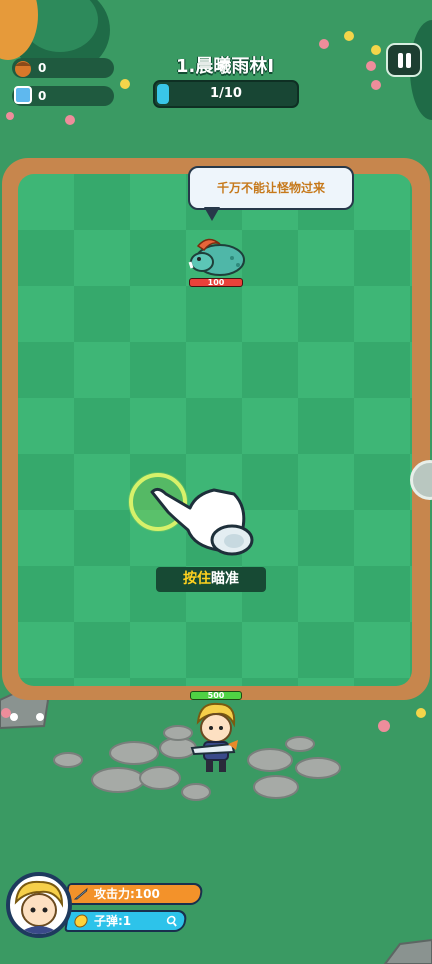 Image resolution: width=432 pixels, height=964 pixels. I want to click on wave-progress-text: 1/10, so click(226, 93).